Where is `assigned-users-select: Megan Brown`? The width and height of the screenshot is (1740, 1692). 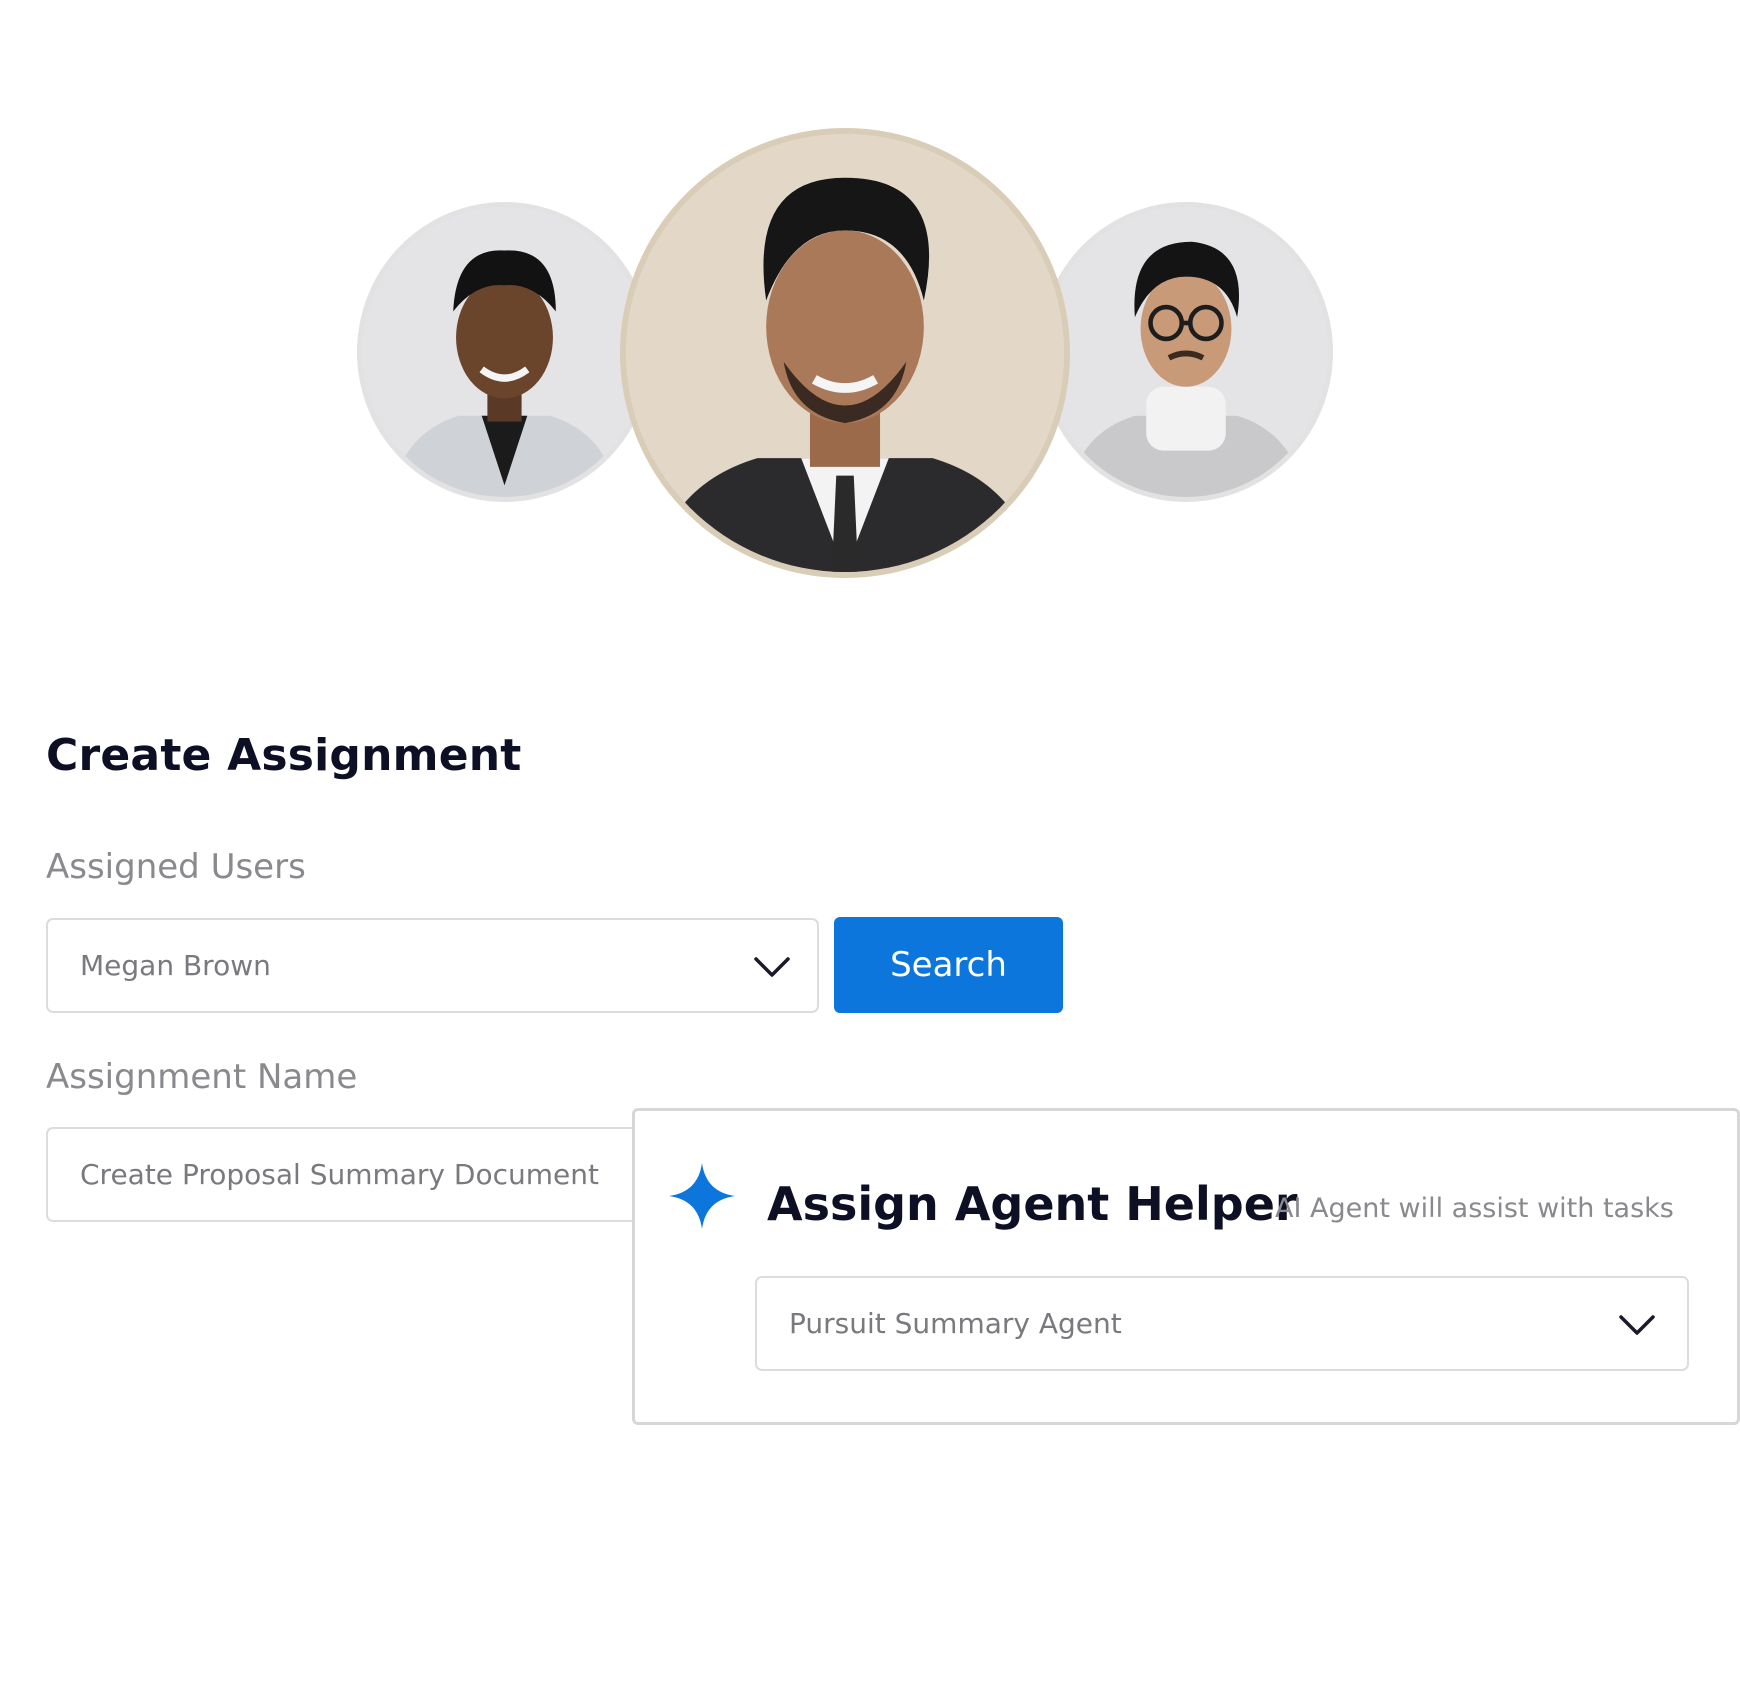 assigned-users-select: Megan Brown is located at coordinates (432, 965).